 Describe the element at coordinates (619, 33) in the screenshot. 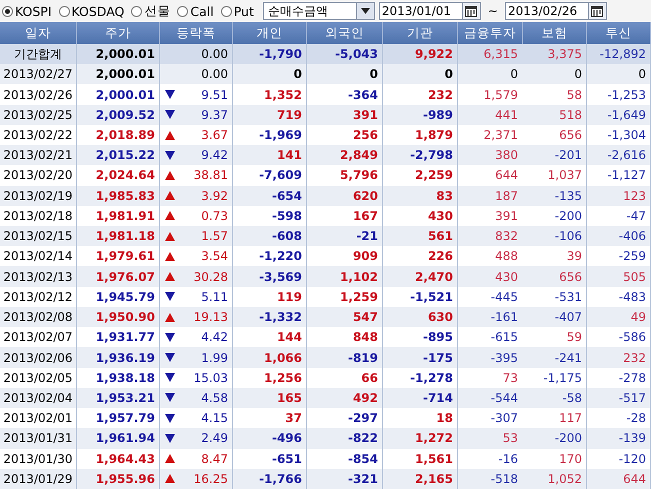

I see `column-header: 투신` at that location.